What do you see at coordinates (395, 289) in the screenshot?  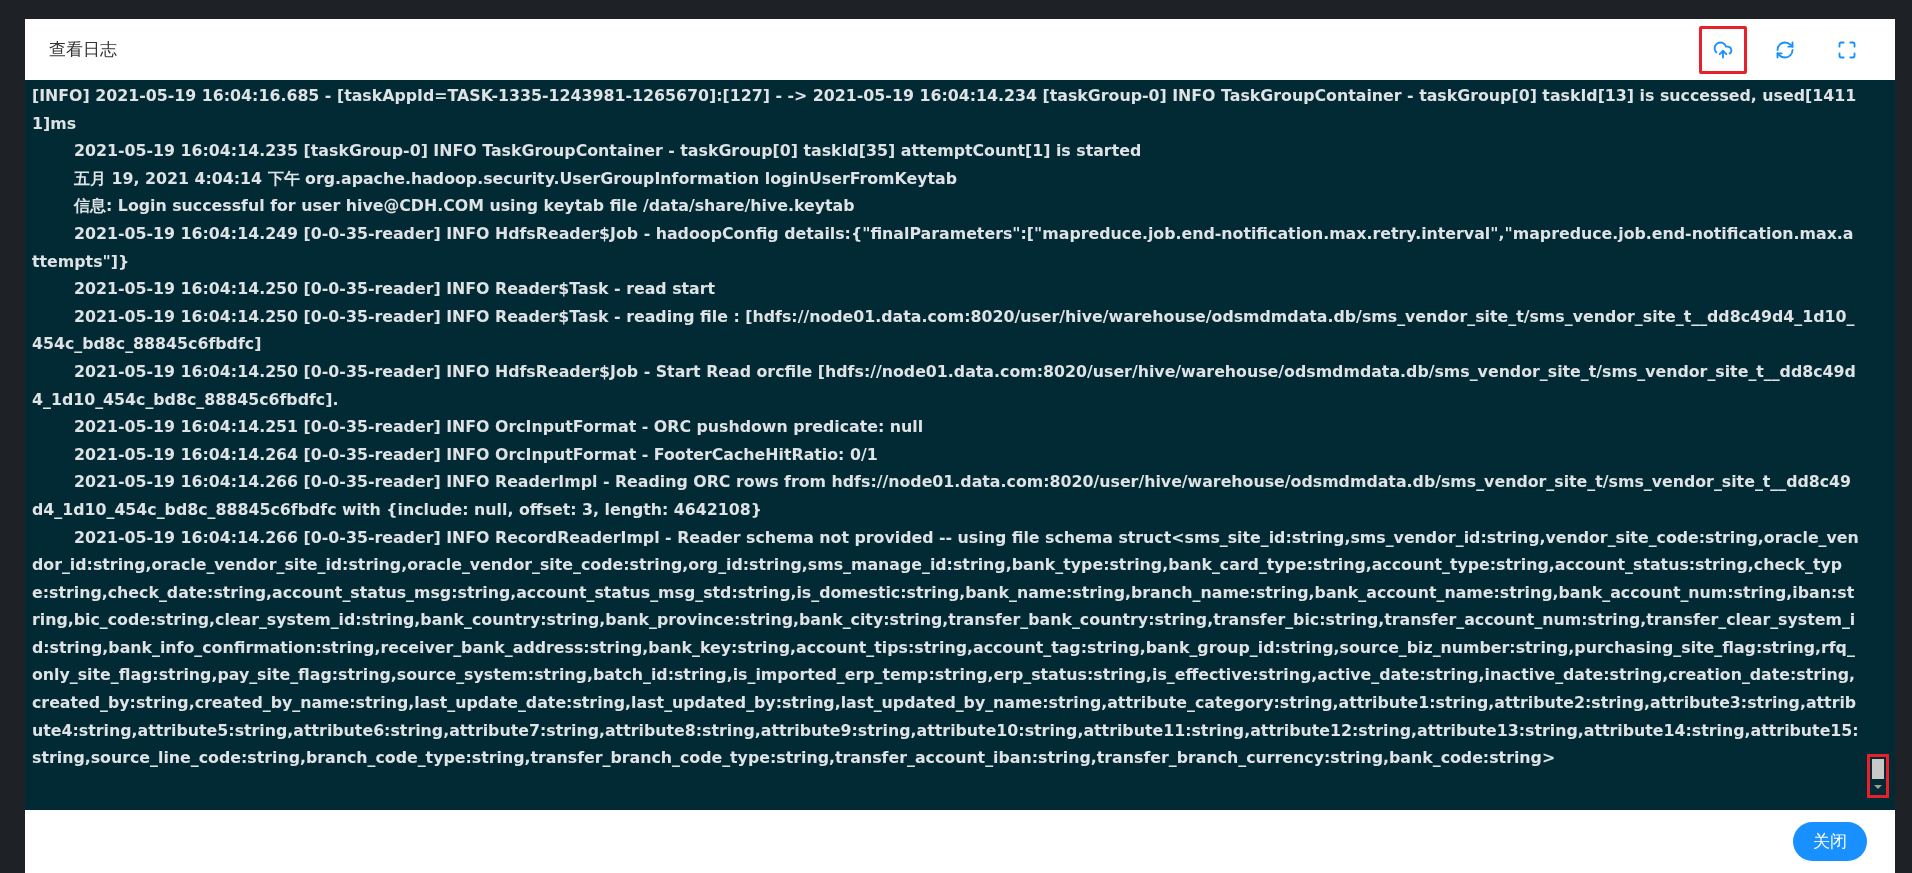 I see `log-line: 2021-05-19 16:04:14.250 [0-0-35-reader] INFO Reader$Task - read start` at bounding box center [395, 289].